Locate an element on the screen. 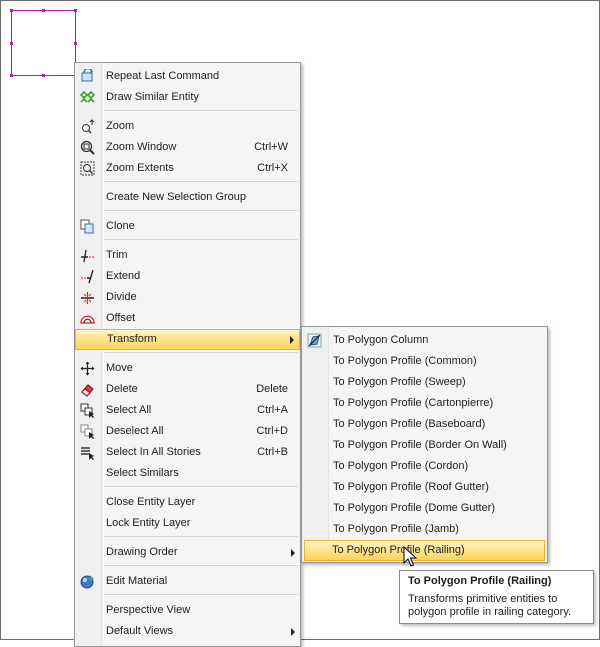 This screenshot has width=600, height=647. select-all-icon is located at coordinates (87, 410).